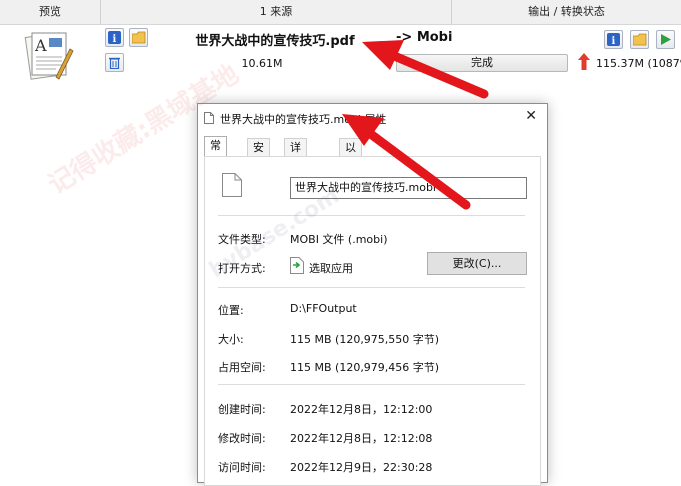 The image size is (681, 486). What do you see at coordinates (297, 265) in the screenshot?
I see `app-icon` at bounding box center [297, 265].